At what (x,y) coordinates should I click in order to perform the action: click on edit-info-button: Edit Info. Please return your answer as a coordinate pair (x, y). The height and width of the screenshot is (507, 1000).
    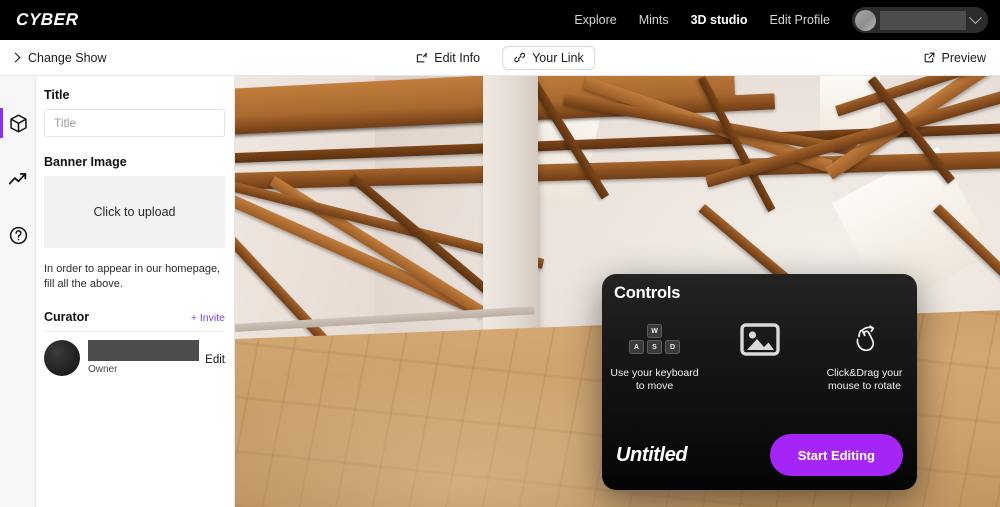
    Looking at the image, I should click on (447, 58).